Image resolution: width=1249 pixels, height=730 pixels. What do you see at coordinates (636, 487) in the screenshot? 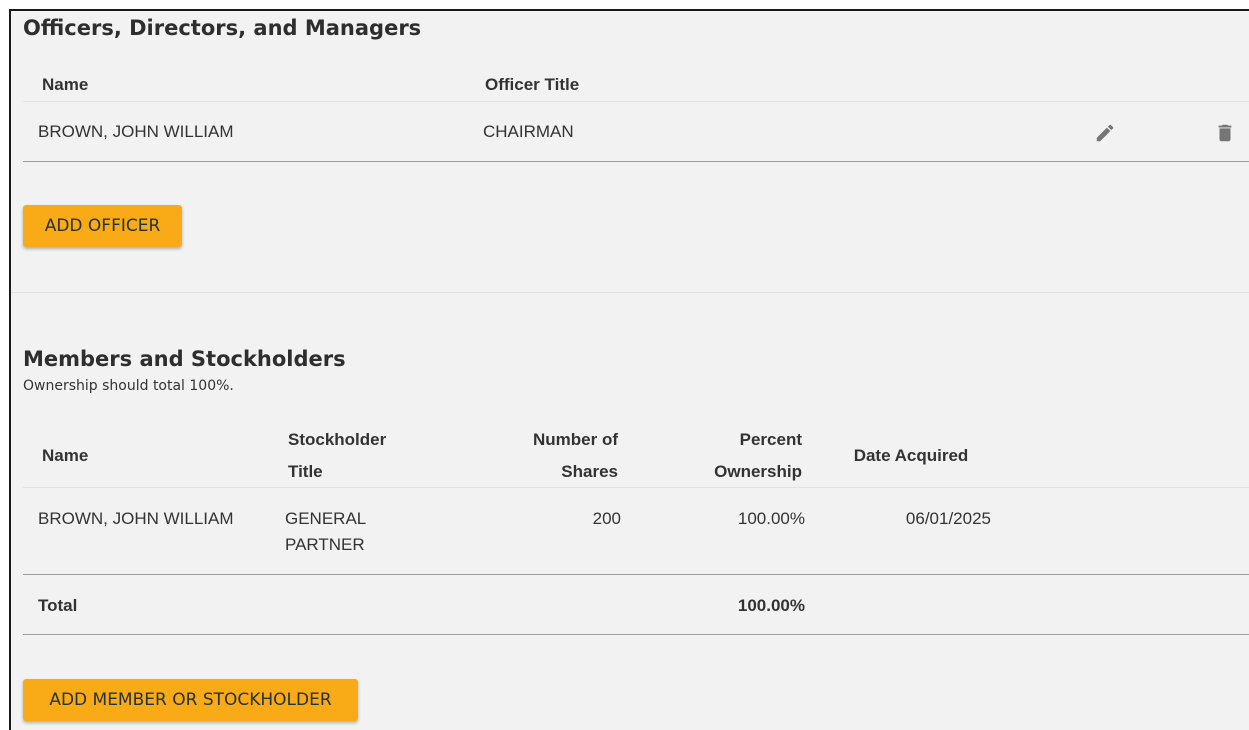
I see `members-header-divider` at bounding box center [636, 487].